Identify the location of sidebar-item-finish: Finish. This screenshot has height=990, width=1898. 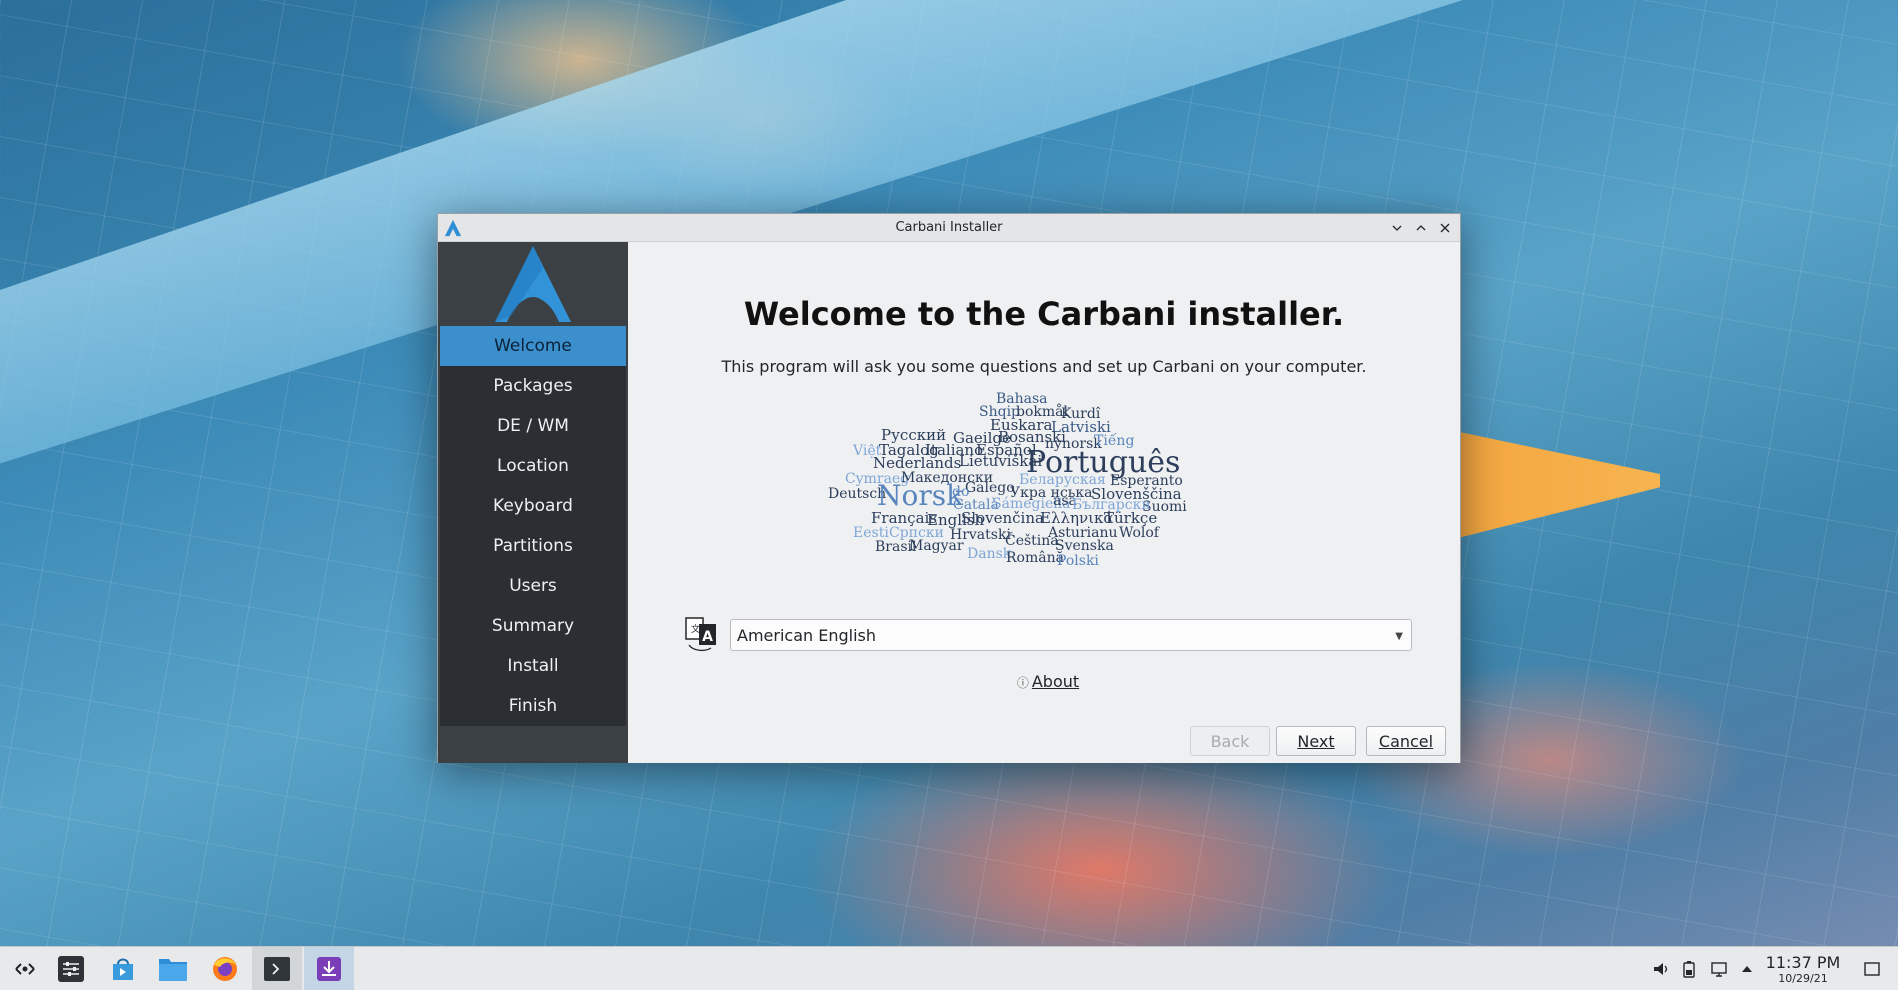
(533, 706).